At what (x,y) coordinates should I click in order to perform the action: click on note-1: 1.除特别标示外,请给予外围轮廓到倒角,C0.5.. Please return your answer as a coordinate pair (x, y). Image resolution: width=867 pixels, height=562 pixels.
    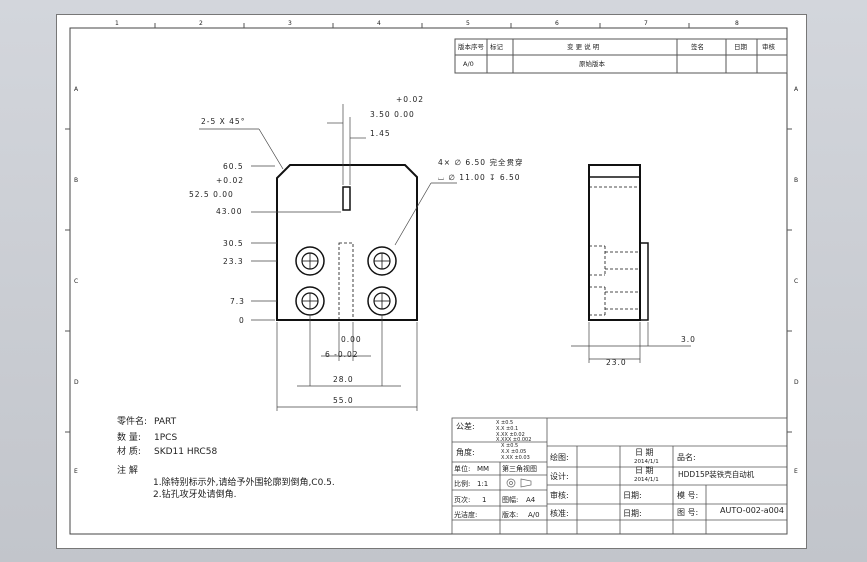
    Looking at the image, I should click on (244, 482).